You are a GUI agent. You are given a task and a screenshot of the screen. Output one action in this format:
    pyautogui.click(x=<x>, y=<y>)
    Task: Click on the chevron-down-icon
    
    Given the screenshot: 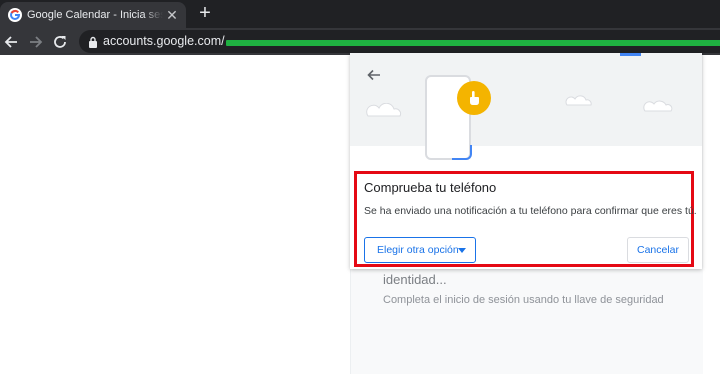 What is the action you would take?
    pyautogui.click(x=462, y=250)
    